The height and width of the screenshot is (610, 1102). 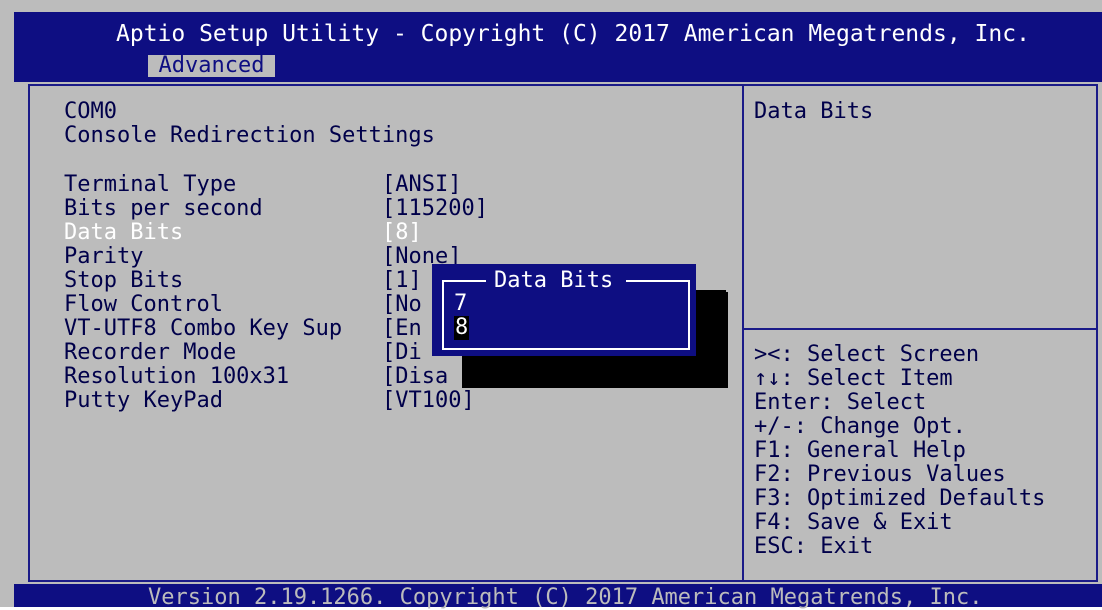 I want to click on popup-title-line-right, so click(x=658, y=281).